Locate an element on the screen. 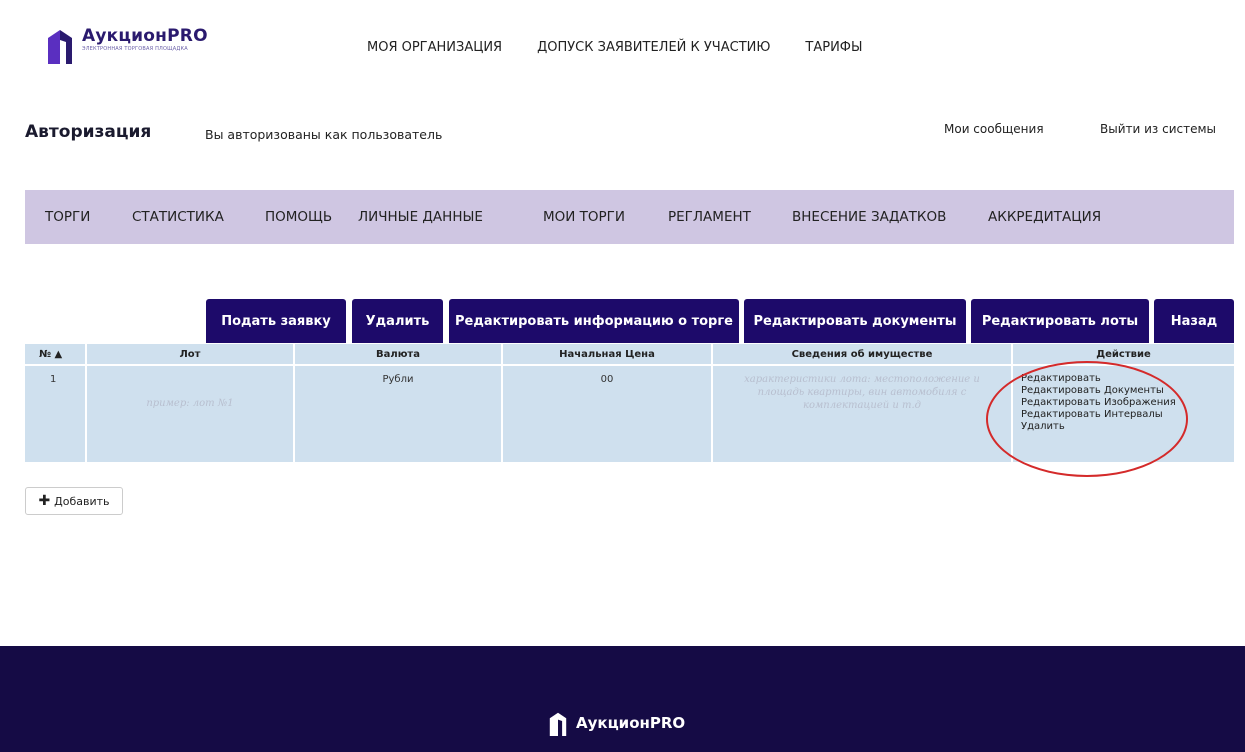 The height and width of the screenshot is (752, 1245). column-currency: Валюта is located at coordinates (399, 355).